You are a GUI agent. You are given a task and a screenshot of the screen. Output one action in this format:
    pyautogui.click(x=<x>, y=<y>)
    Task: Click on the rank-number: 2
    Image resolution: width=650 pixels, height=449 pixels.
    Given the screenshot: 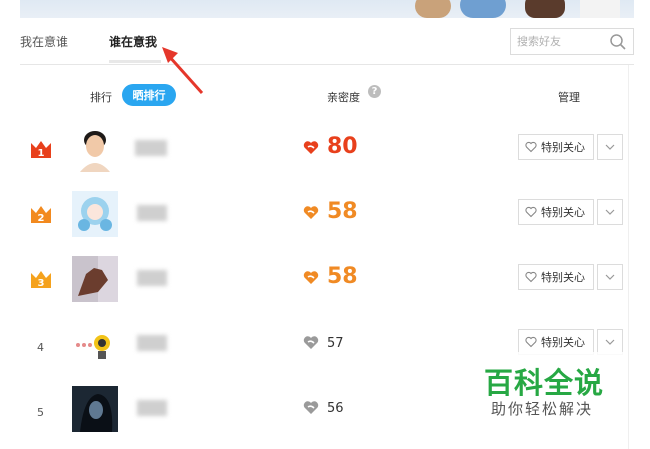 What is the action you would take?
    pyautogui.click(x=41, y=218)
    